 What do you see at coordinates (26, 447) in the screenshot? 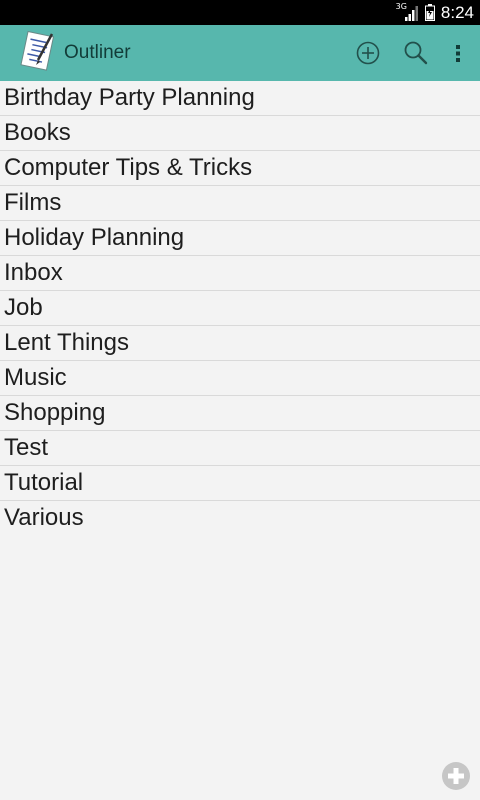
I see `list-item-label: Test` at bounding box center [26, 447].